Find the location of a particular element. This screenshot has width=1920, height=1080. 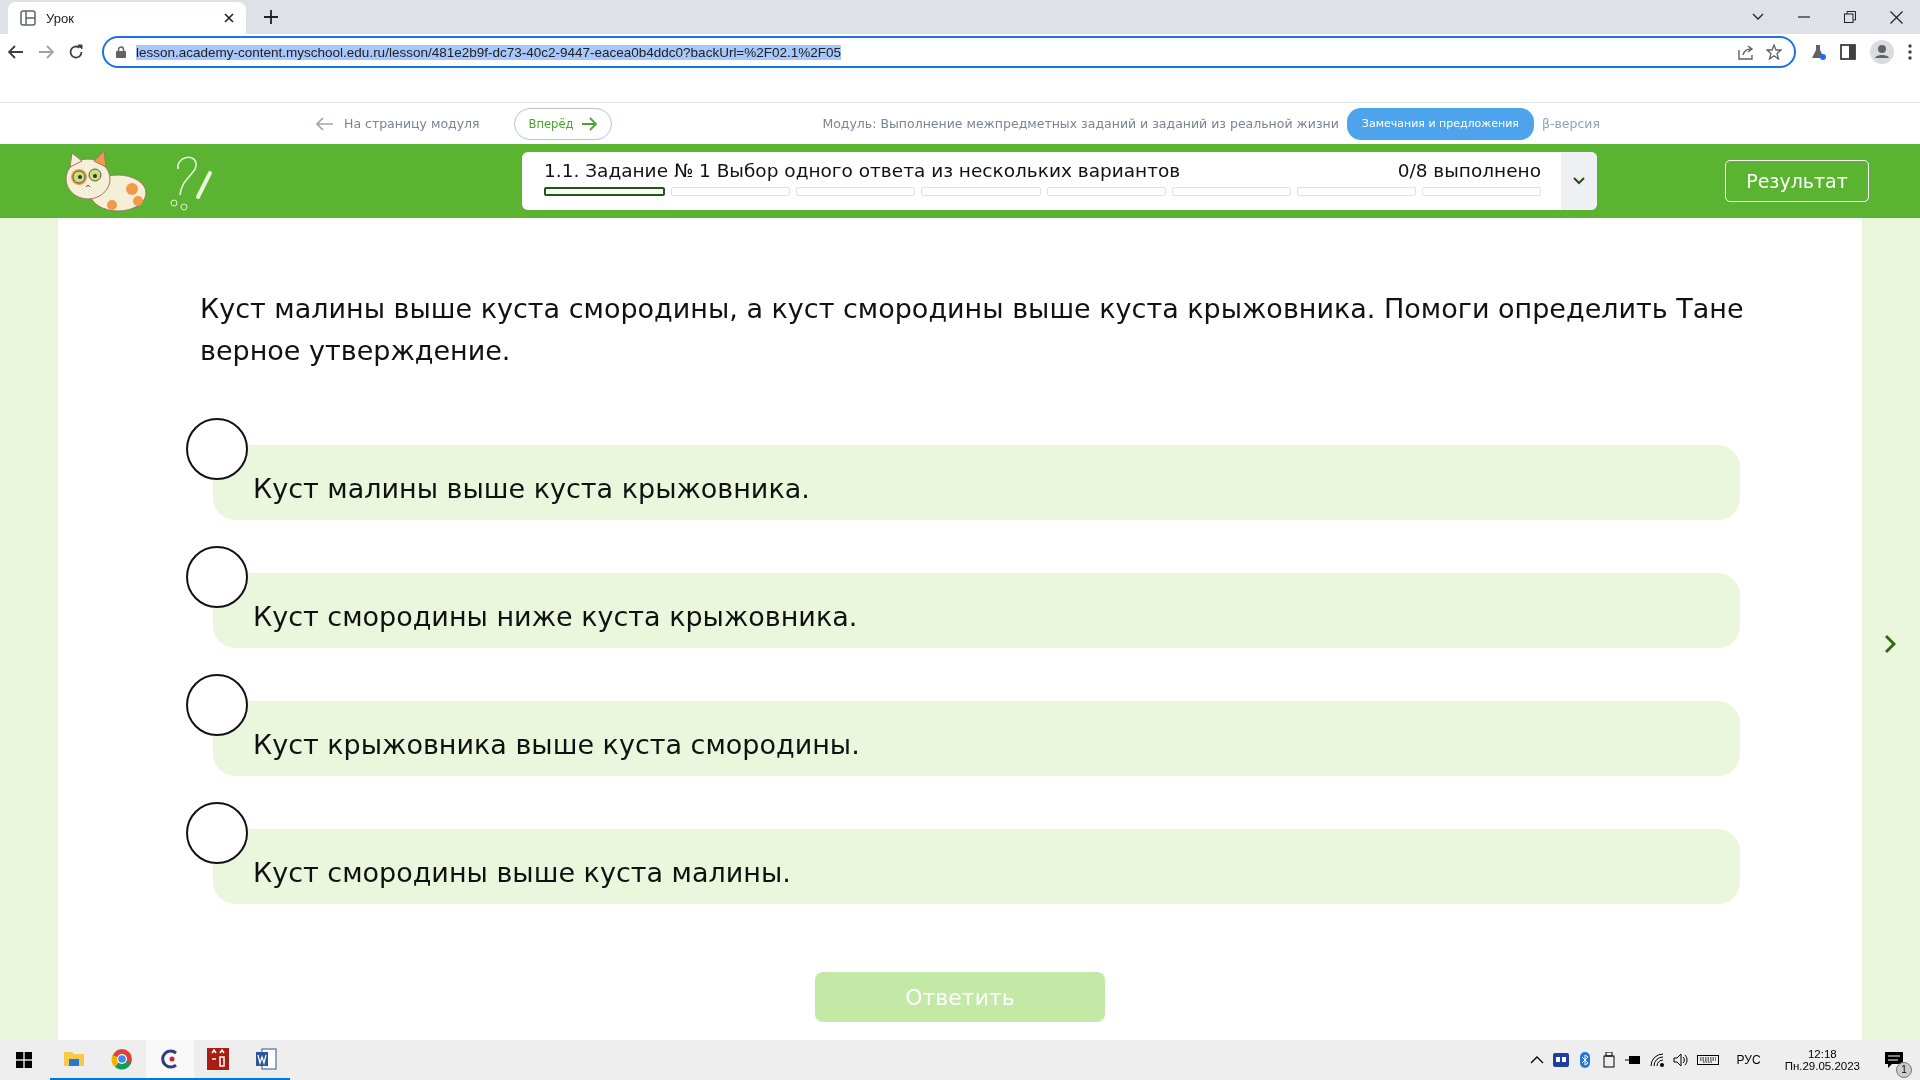

language-indicator: РУС is located at coordinates (1748, 1060).